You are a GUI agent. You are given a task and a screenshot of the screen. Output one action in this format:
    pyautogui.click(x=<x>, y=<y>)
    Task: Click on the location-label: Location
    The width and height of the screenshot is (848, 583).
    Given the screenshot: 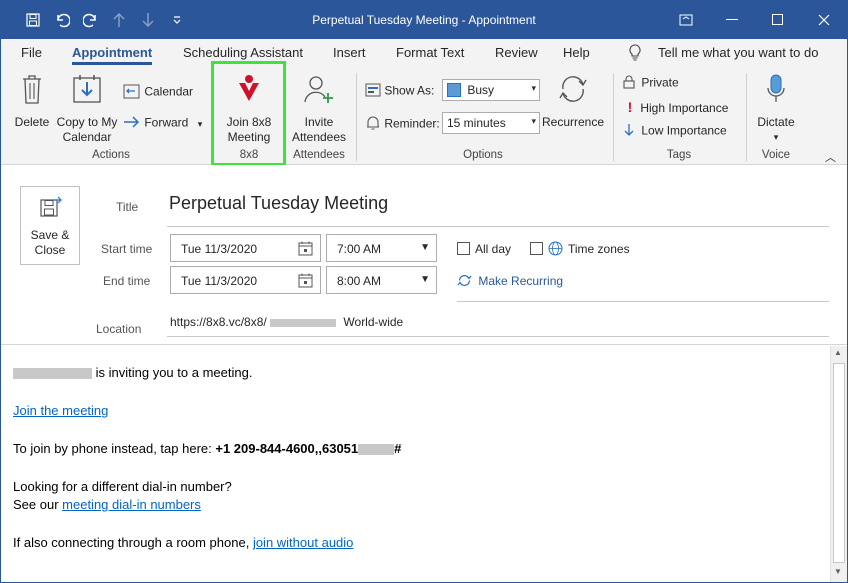 What is the action you would take?
    pyautogui.click(x=119, y=329)
    